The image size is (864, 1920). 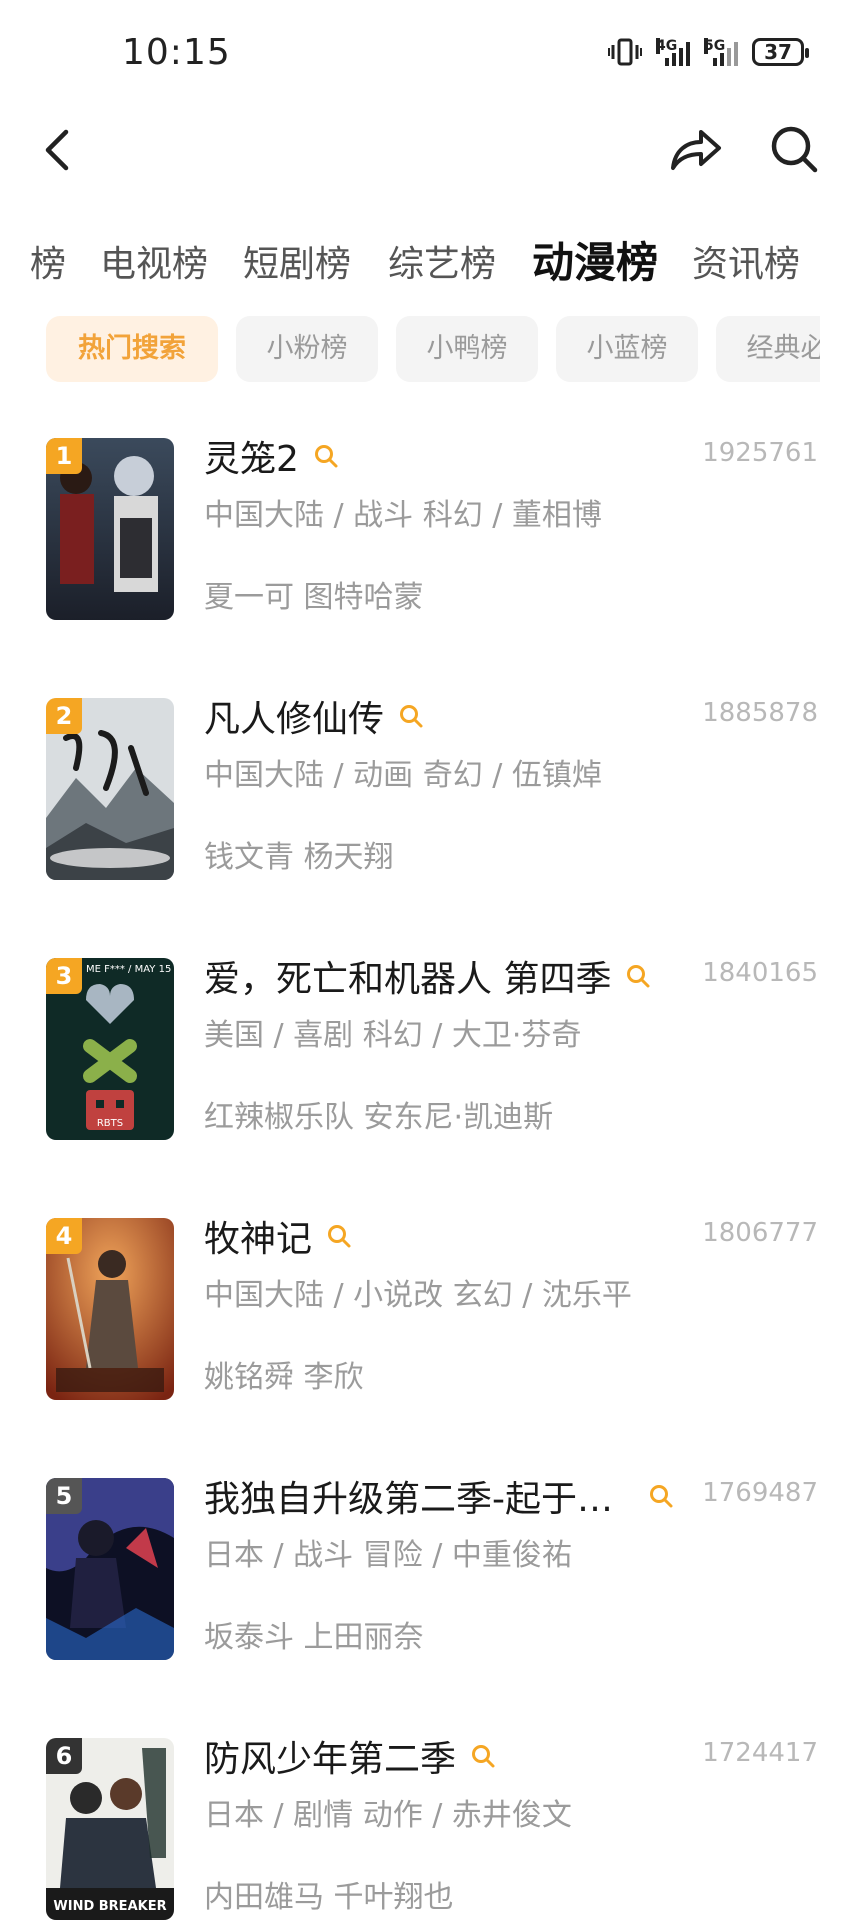 What do you see at coordinates (154, 261) in the screenshot?
I see `tab-tv-rank: 电视榜` at bounding box center [154, 261].